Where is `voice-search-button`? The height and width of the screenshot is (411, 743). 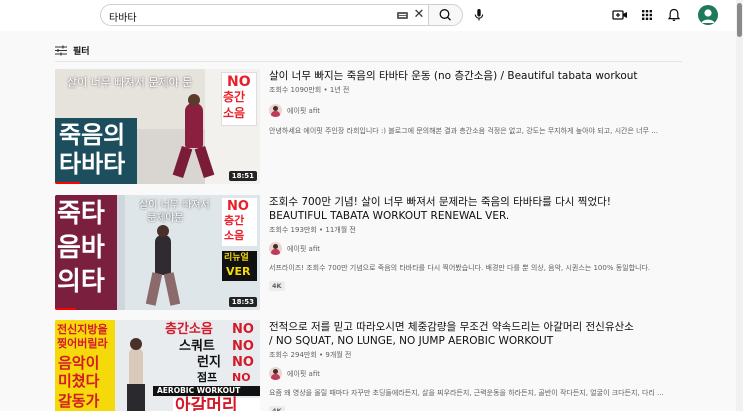
voice-search-button is located at coordinates (479, 15).